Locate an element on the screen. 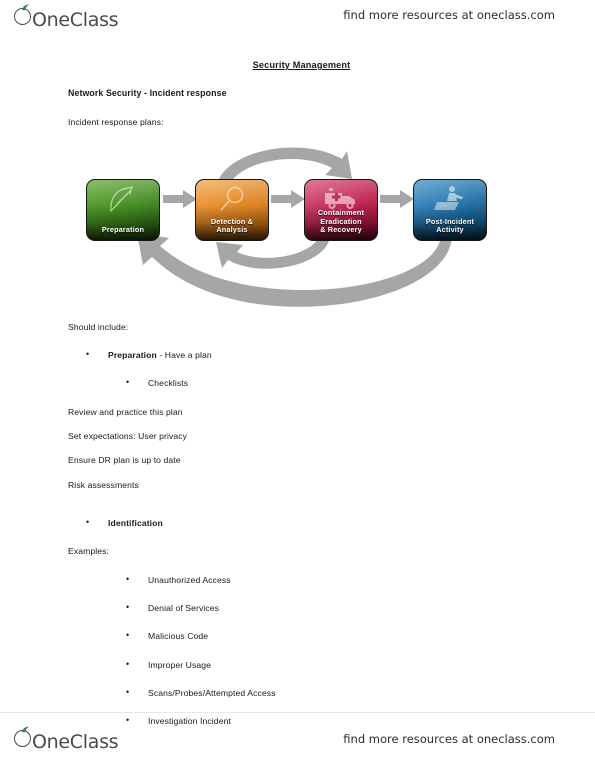 This screenshot has width=595, height=770. list-item-label: Improper Usage is located at coordinates (180, 664).